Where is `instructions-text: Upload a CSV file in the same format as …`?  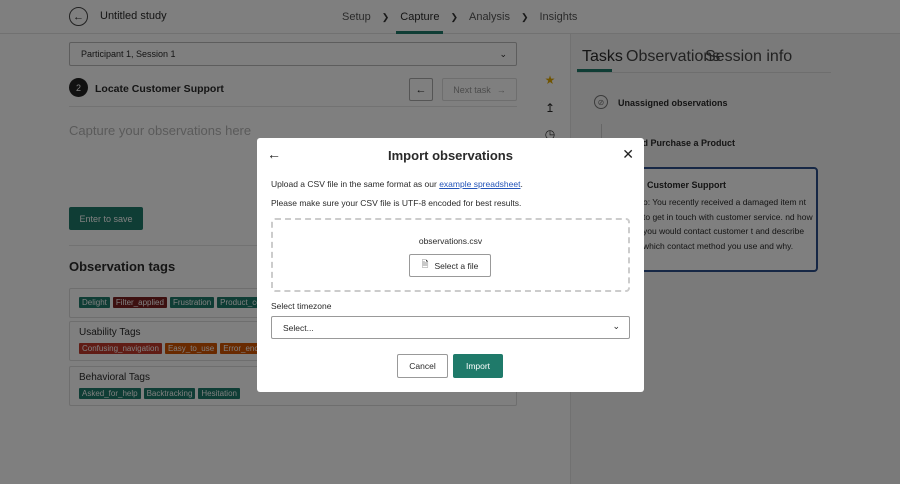 instructions-text: Upload a CSV file in the same format as … is located at coordinates (355, 184).